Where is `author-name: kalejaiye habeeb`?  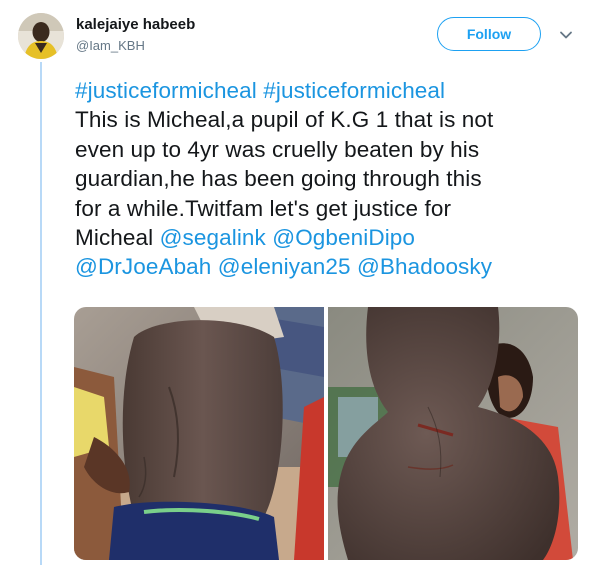 author-name: kalejaiye habeeb is located at coordinates (135, 24).